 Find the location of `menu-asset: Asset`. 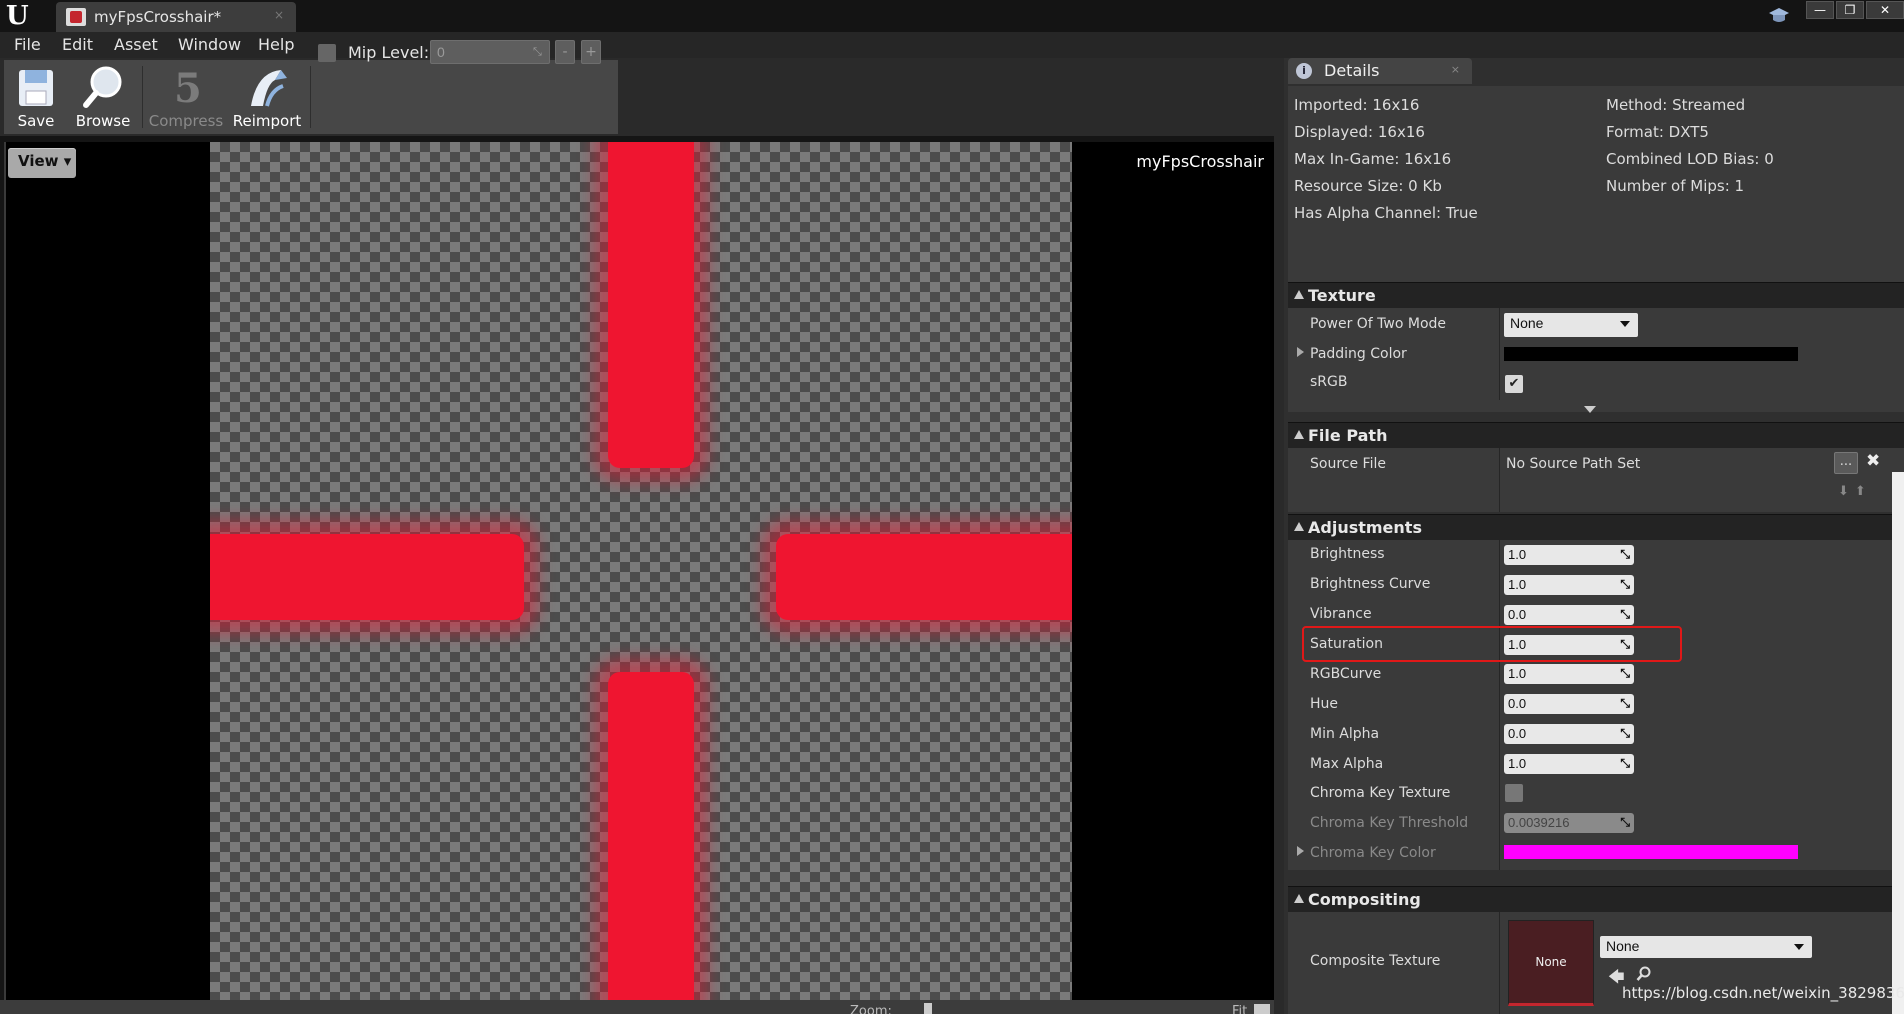

menu-asset: Asset is located at coordinates (136, 44).